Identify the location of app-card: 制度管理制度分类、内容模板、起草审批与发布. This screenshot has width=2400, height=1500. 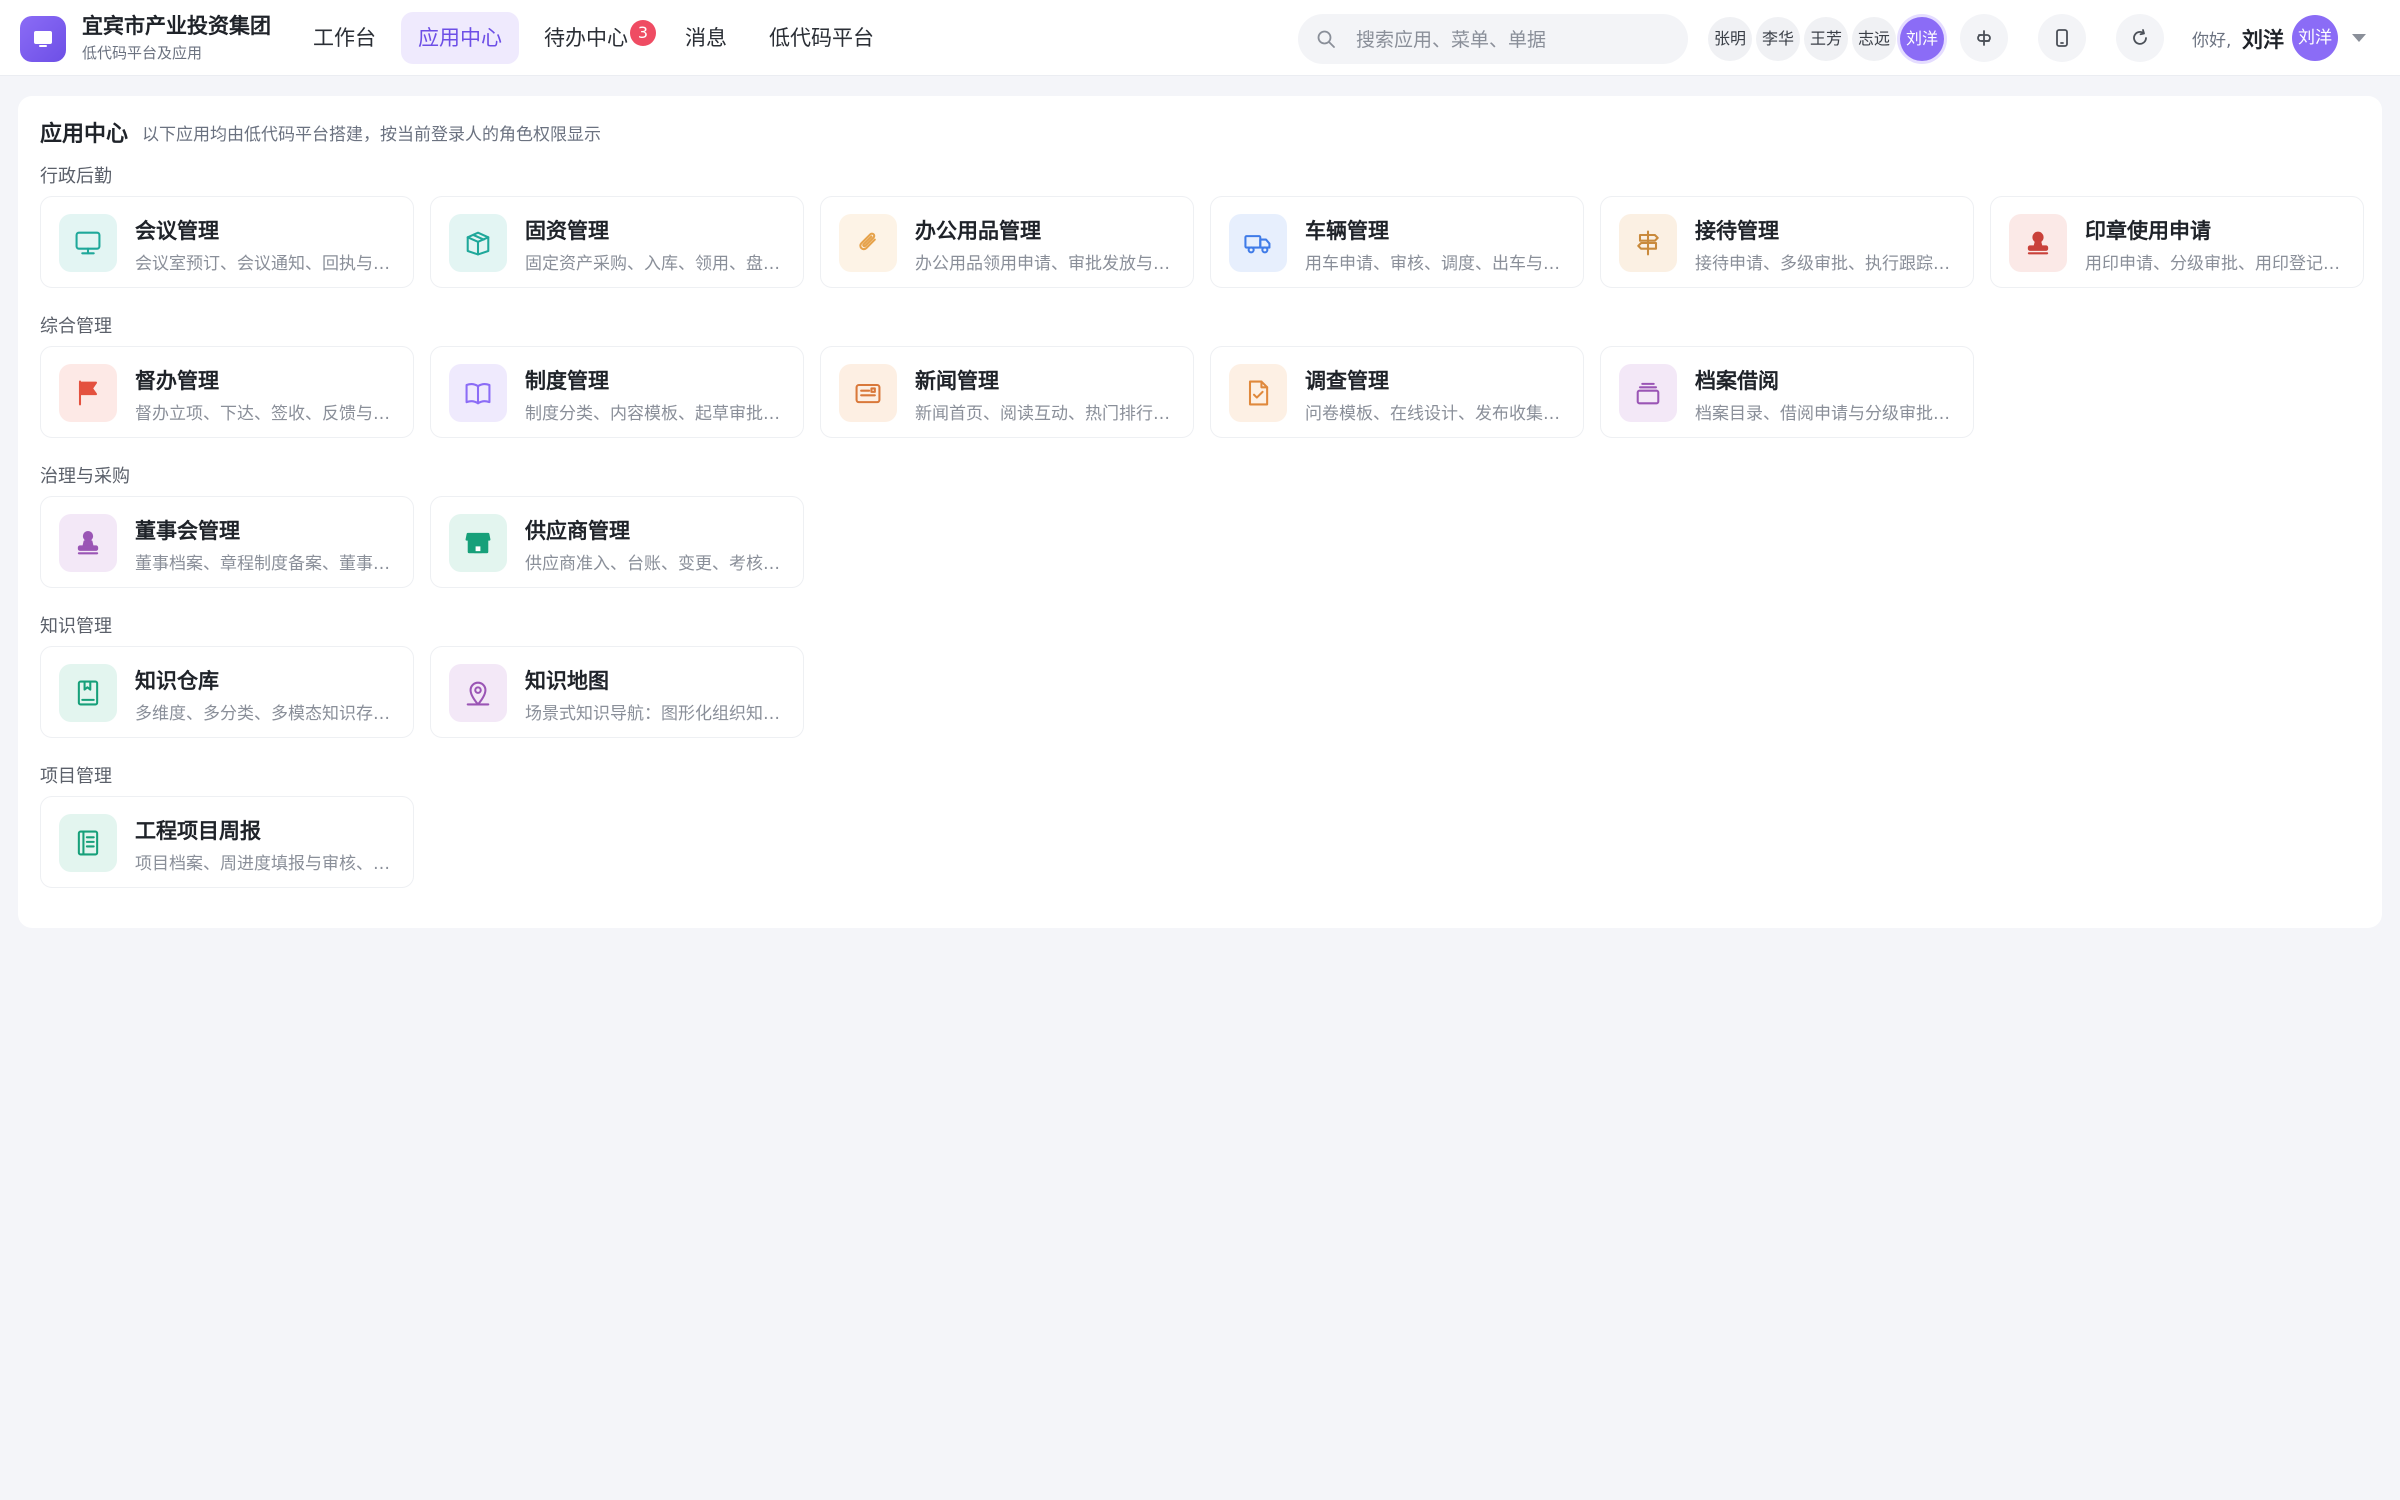
(617, 392).